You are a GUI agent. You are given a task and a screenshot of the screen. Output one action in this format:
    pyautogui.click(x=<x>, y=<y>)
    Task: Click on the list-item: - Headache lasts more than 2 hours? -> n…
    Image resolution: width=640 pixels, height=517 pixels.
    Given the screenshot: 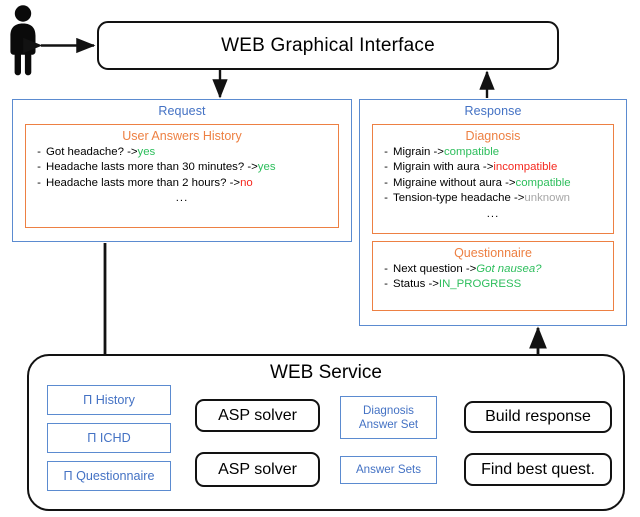 What is the action you would take?
    pyautogui.click(x=183, y=183)
    